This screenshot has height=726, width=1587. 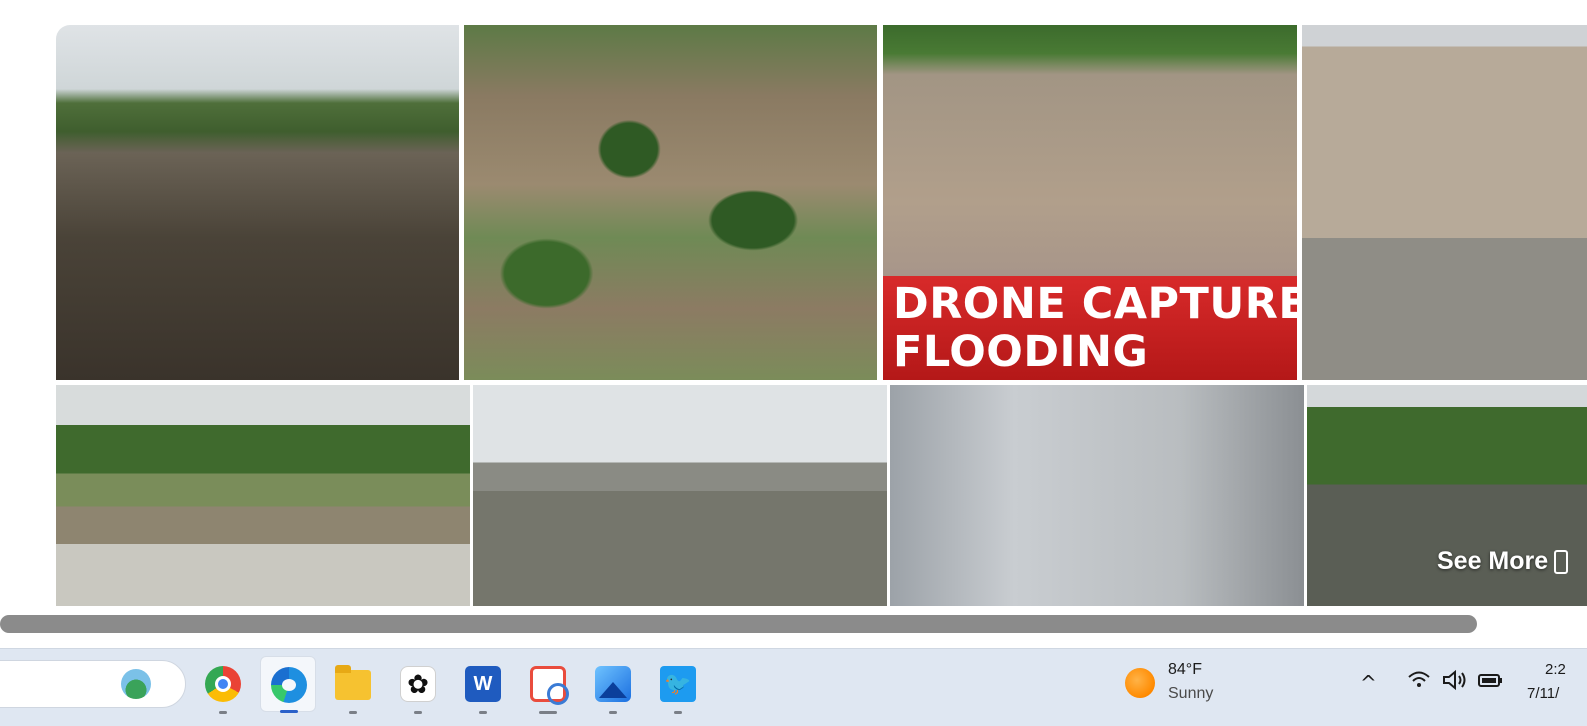 What do you see at coordinates (1185, 670) in the screenshot?
I see `weather-temperature: 84°F` at bounding box center [1185, 670].